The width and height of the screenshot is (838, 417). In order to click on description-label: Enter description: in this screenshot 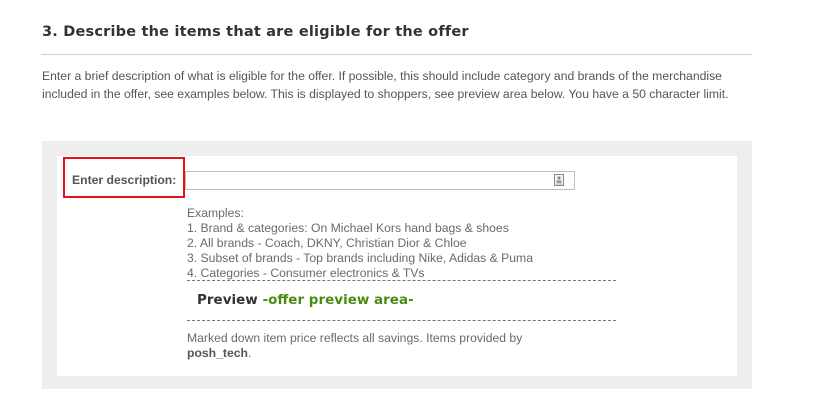, I will do `click(124, 180)`.